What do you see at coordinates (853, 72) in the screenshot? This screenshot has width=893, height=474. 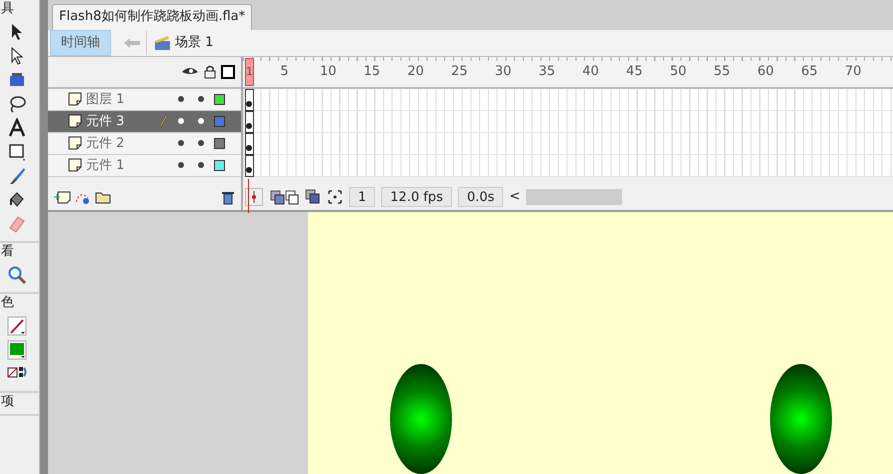 I see `frame-number: 70` at bounding box center [853, 72].